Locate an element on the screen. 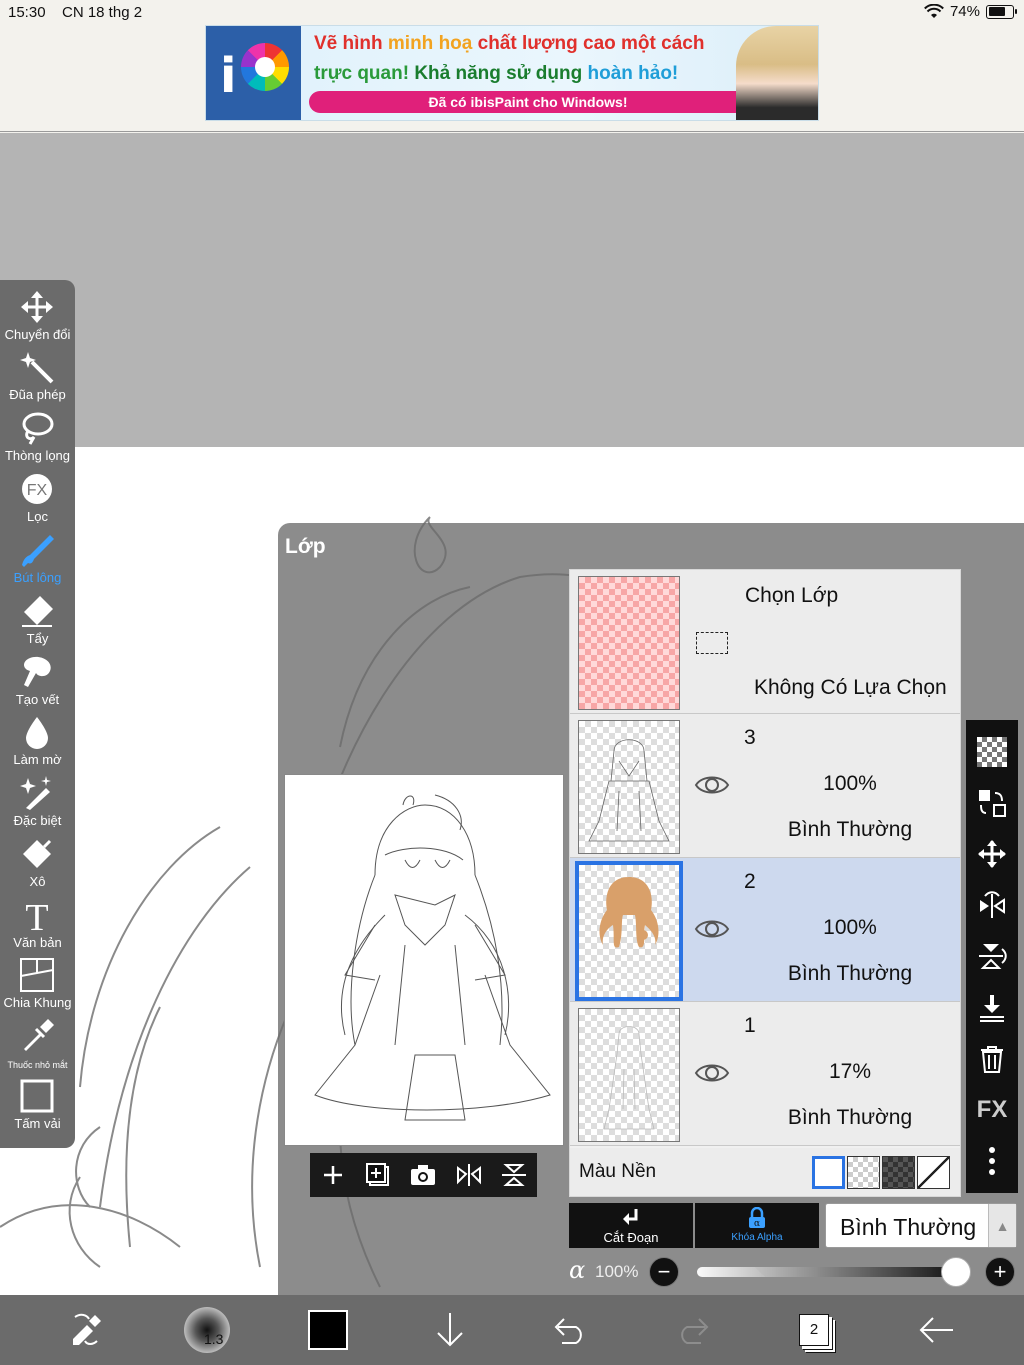 Image resolution: width=1024 pixels, height=1365 pixels. flip-layer-vertical-icon is located at coordinates (992, 956).